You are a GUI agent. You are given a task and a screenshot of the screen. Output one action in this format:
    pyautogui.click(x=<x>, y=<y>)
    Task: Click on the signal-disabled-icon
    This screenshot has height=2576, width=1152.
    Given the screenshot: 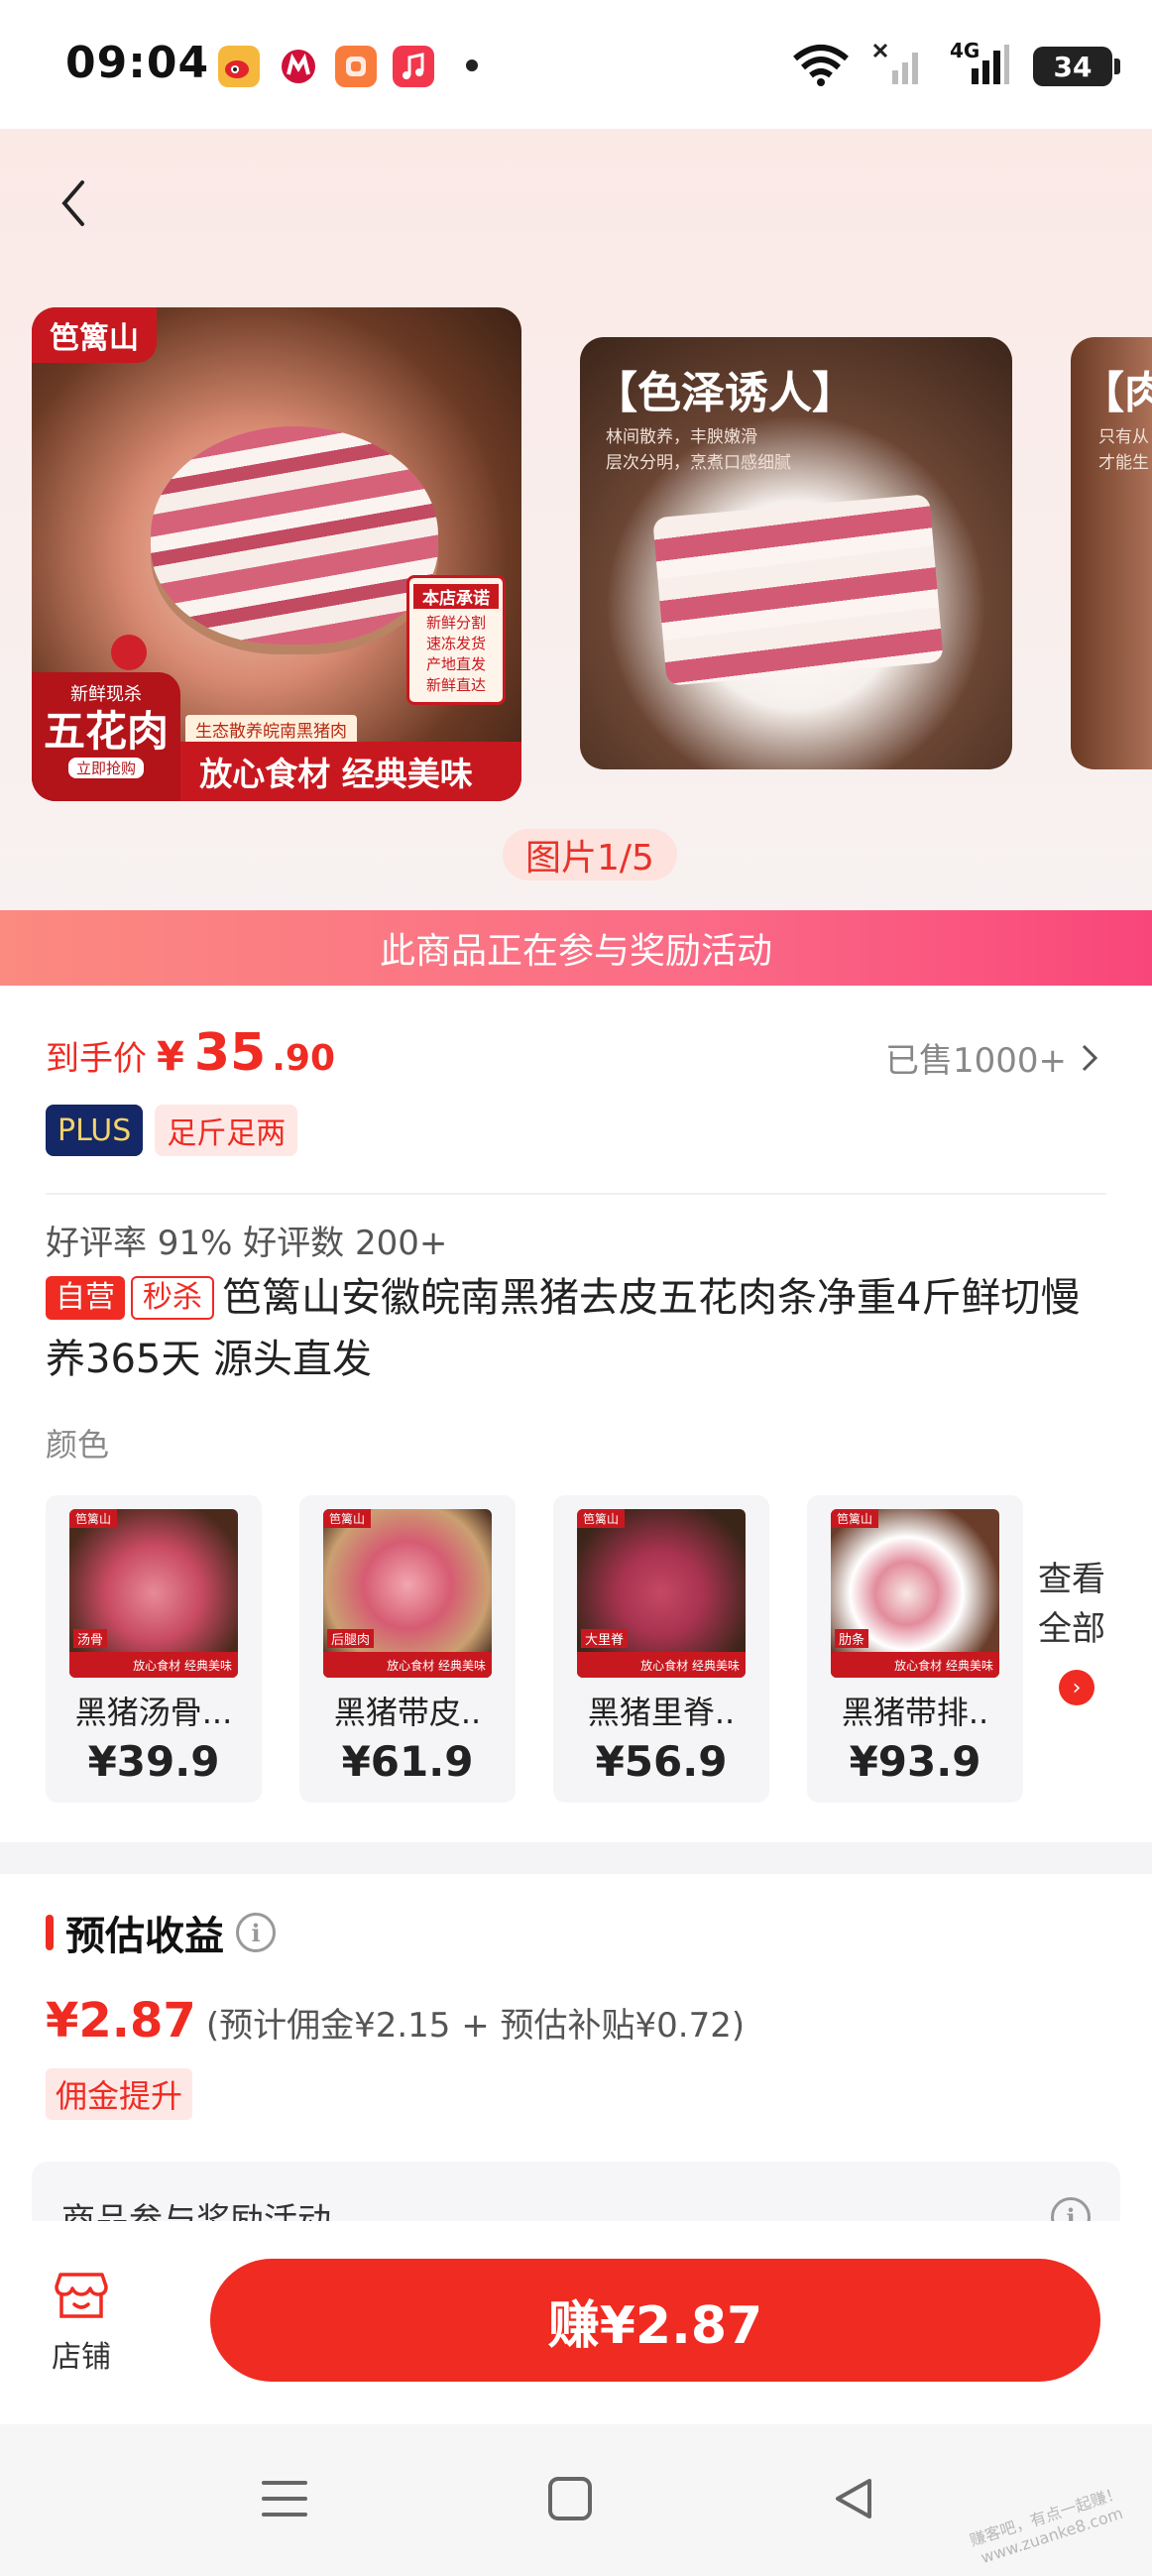 What is the action you would take?
    pyautogui.click(x=900, y=66)
    